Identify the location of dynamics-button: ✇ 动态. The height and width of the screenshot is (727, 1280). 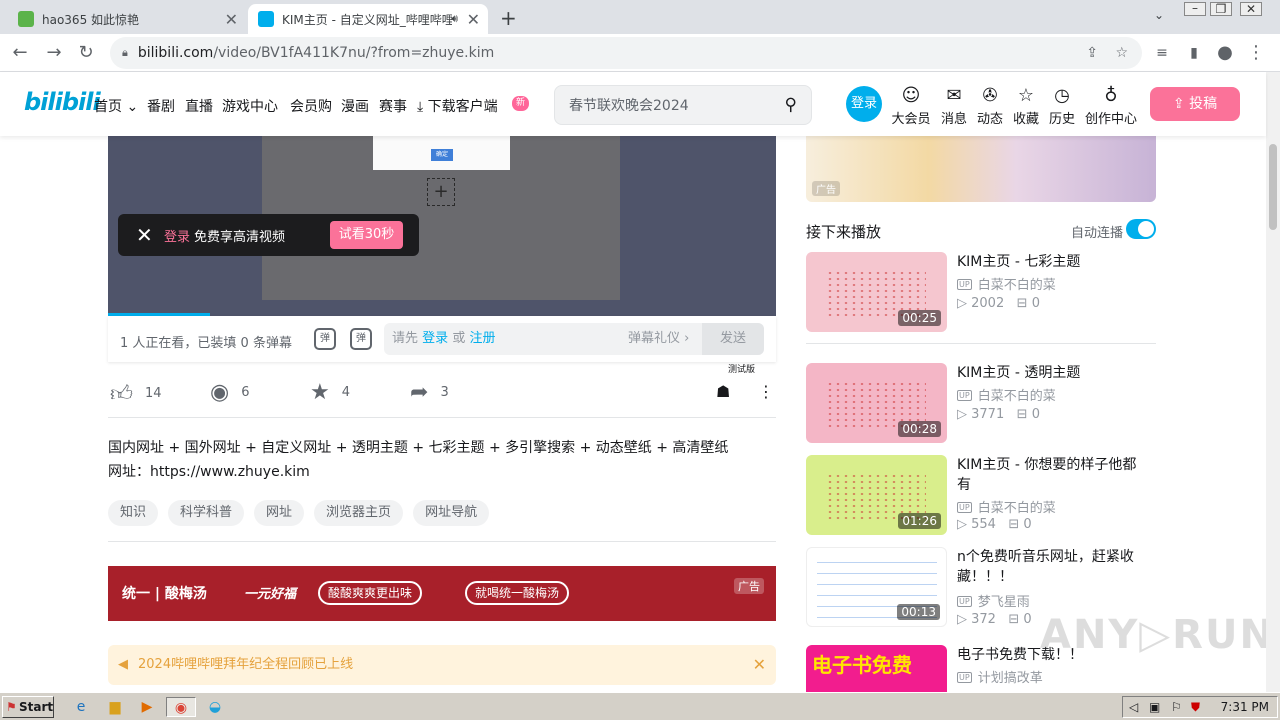
(990, 107).